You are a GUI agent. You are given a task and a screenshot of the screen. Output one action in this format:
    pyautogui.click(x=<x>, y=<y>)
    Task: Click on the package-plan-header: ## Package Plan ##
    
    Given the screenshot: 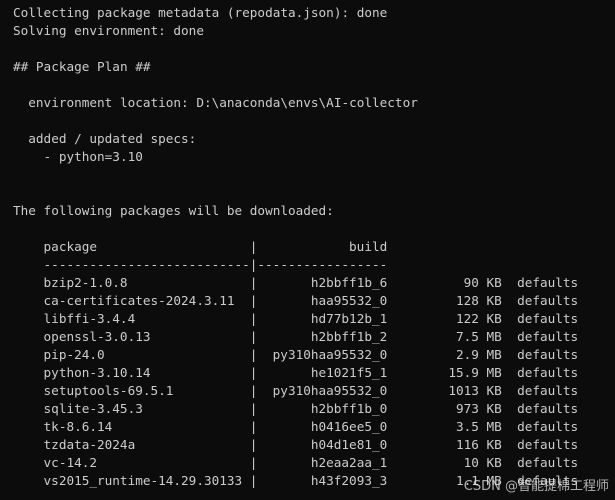 What is the action you would take?
    pyautogui.click(x=82, y=66)
    